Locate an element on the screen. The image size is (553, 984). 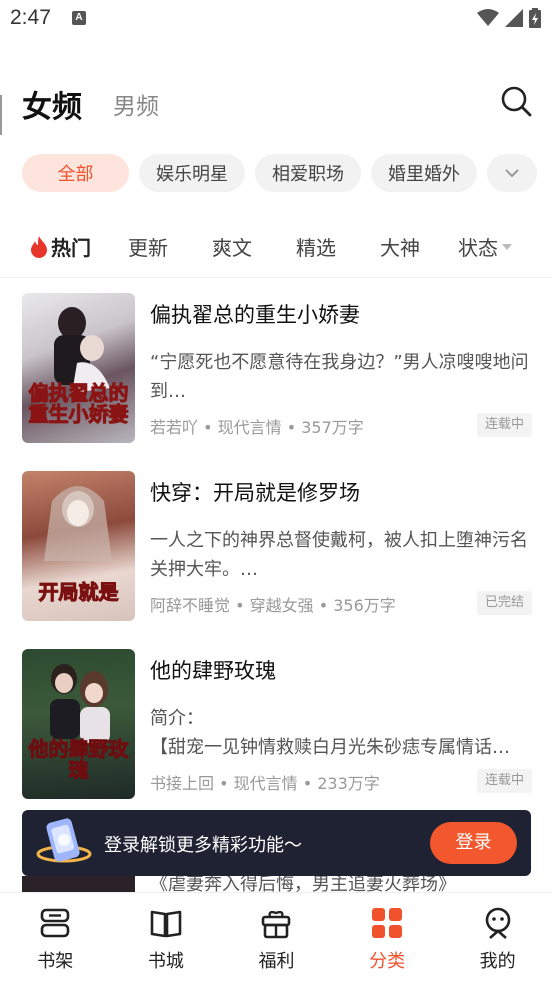
book-title: 快穿：开局就是修罗场 is located at coordinates (255, 492).